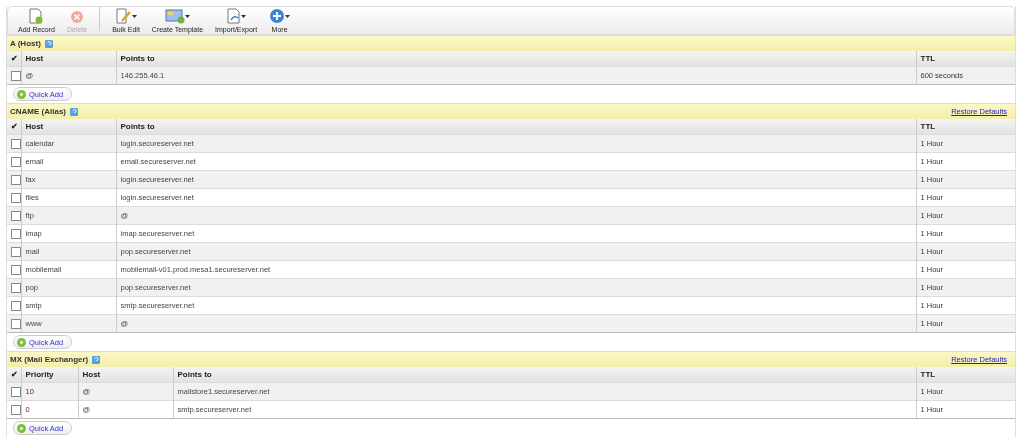  I want to click on section-title: A (Host), so click(25, 43).